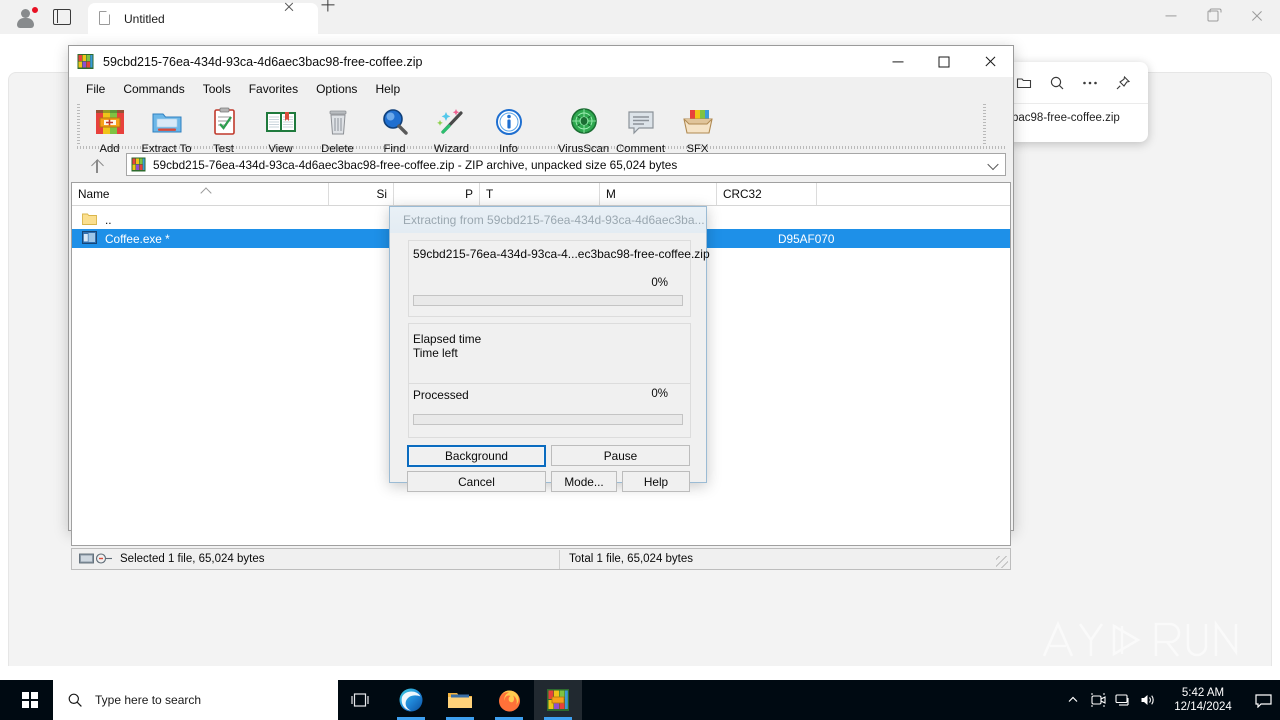 The image size is (1280, 720). Describe the element at coordinates (223, 128) in the screenshot. I see `toolbar-button-test: Test` at that location.